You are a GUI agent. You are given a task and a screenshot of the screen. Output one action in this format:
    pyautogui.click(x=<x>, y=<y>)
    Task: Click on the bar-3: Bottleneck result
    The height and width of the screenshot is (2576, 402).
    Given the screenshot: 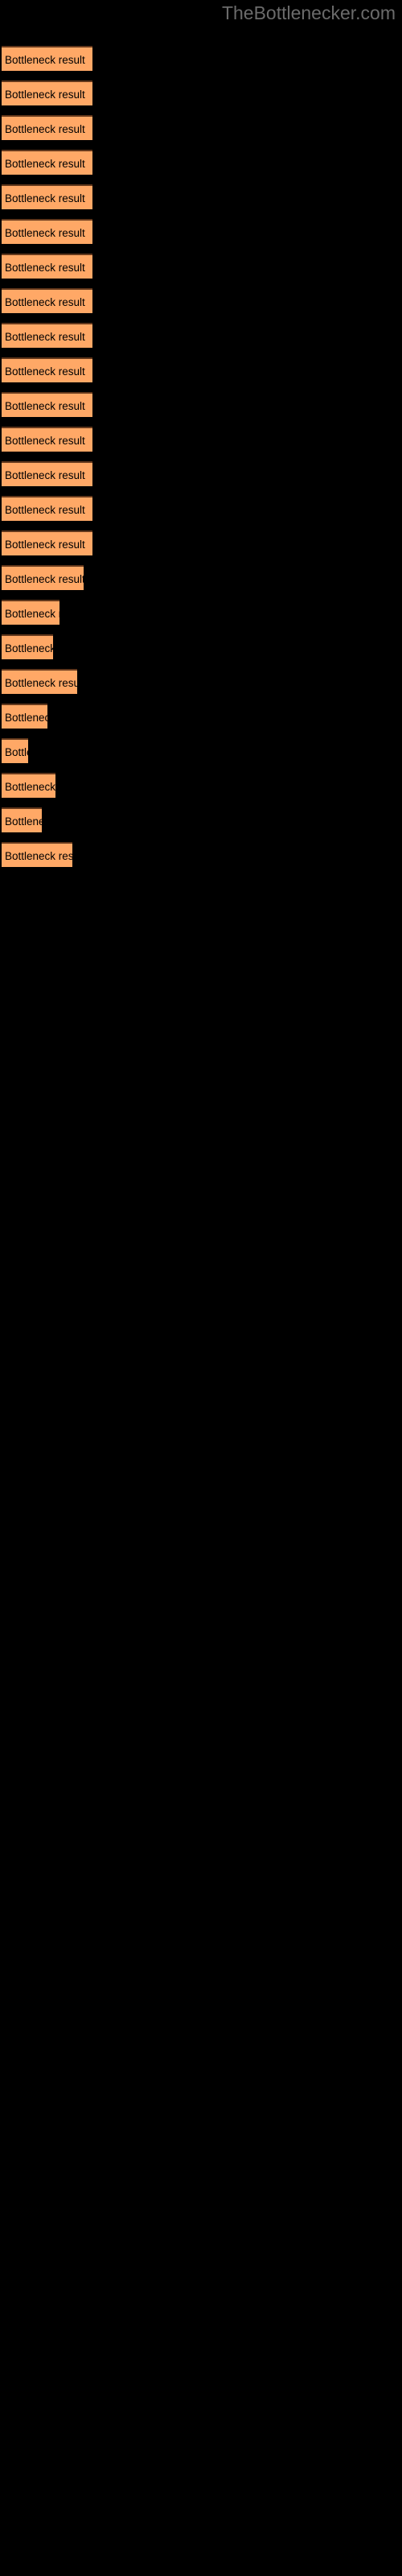 What is the action you would take?
    pyautogui.click(x=47, y=127)
    